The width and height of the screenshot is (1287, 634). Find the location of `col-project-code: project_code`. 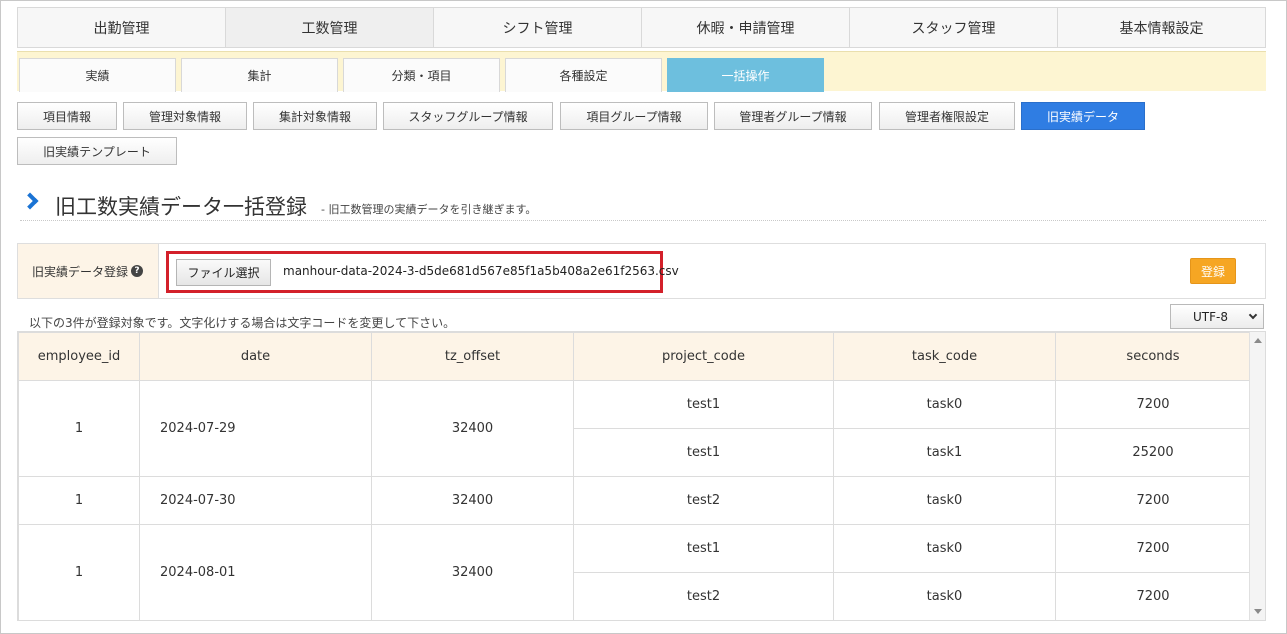

col-project-code: project_code is located at coordinates (703, 356).